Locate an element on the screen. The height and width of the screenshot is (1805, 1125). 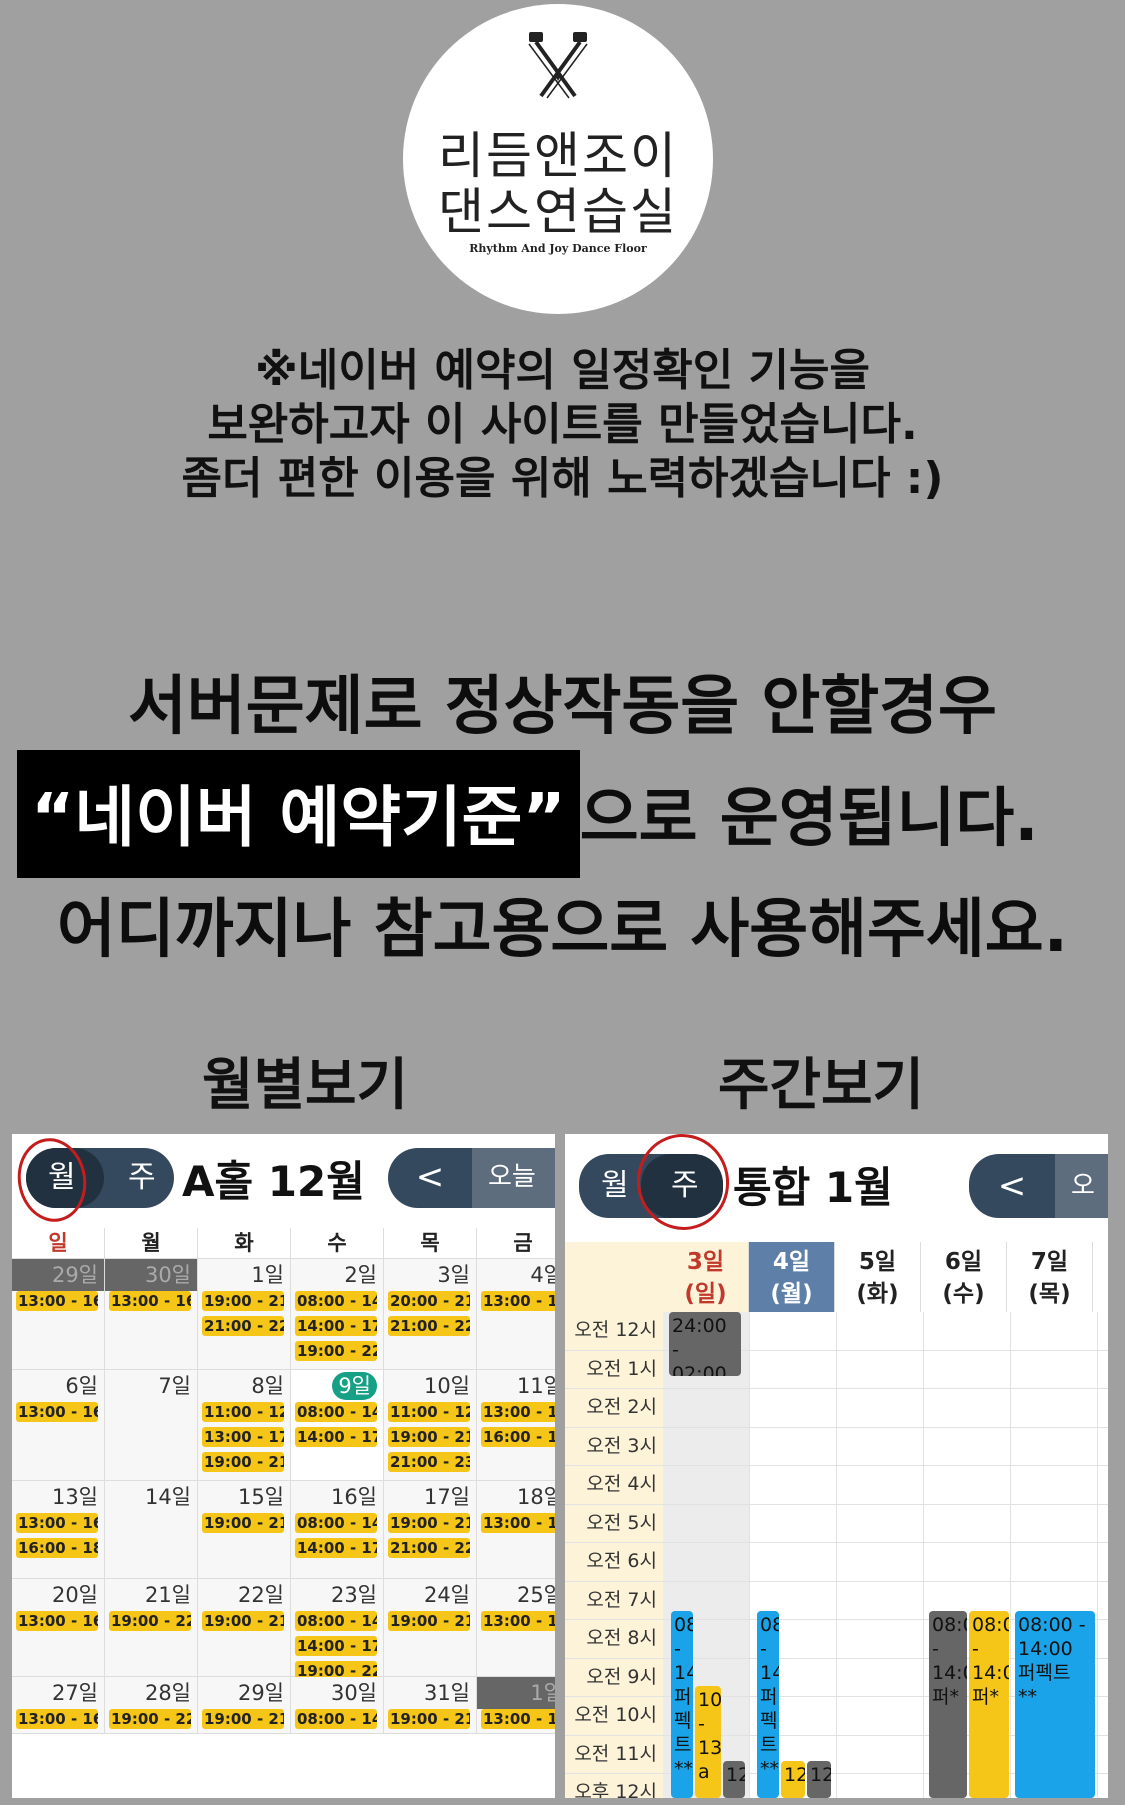
day-column-header: 7일 (목) is located at coordinates (1050, 1277).